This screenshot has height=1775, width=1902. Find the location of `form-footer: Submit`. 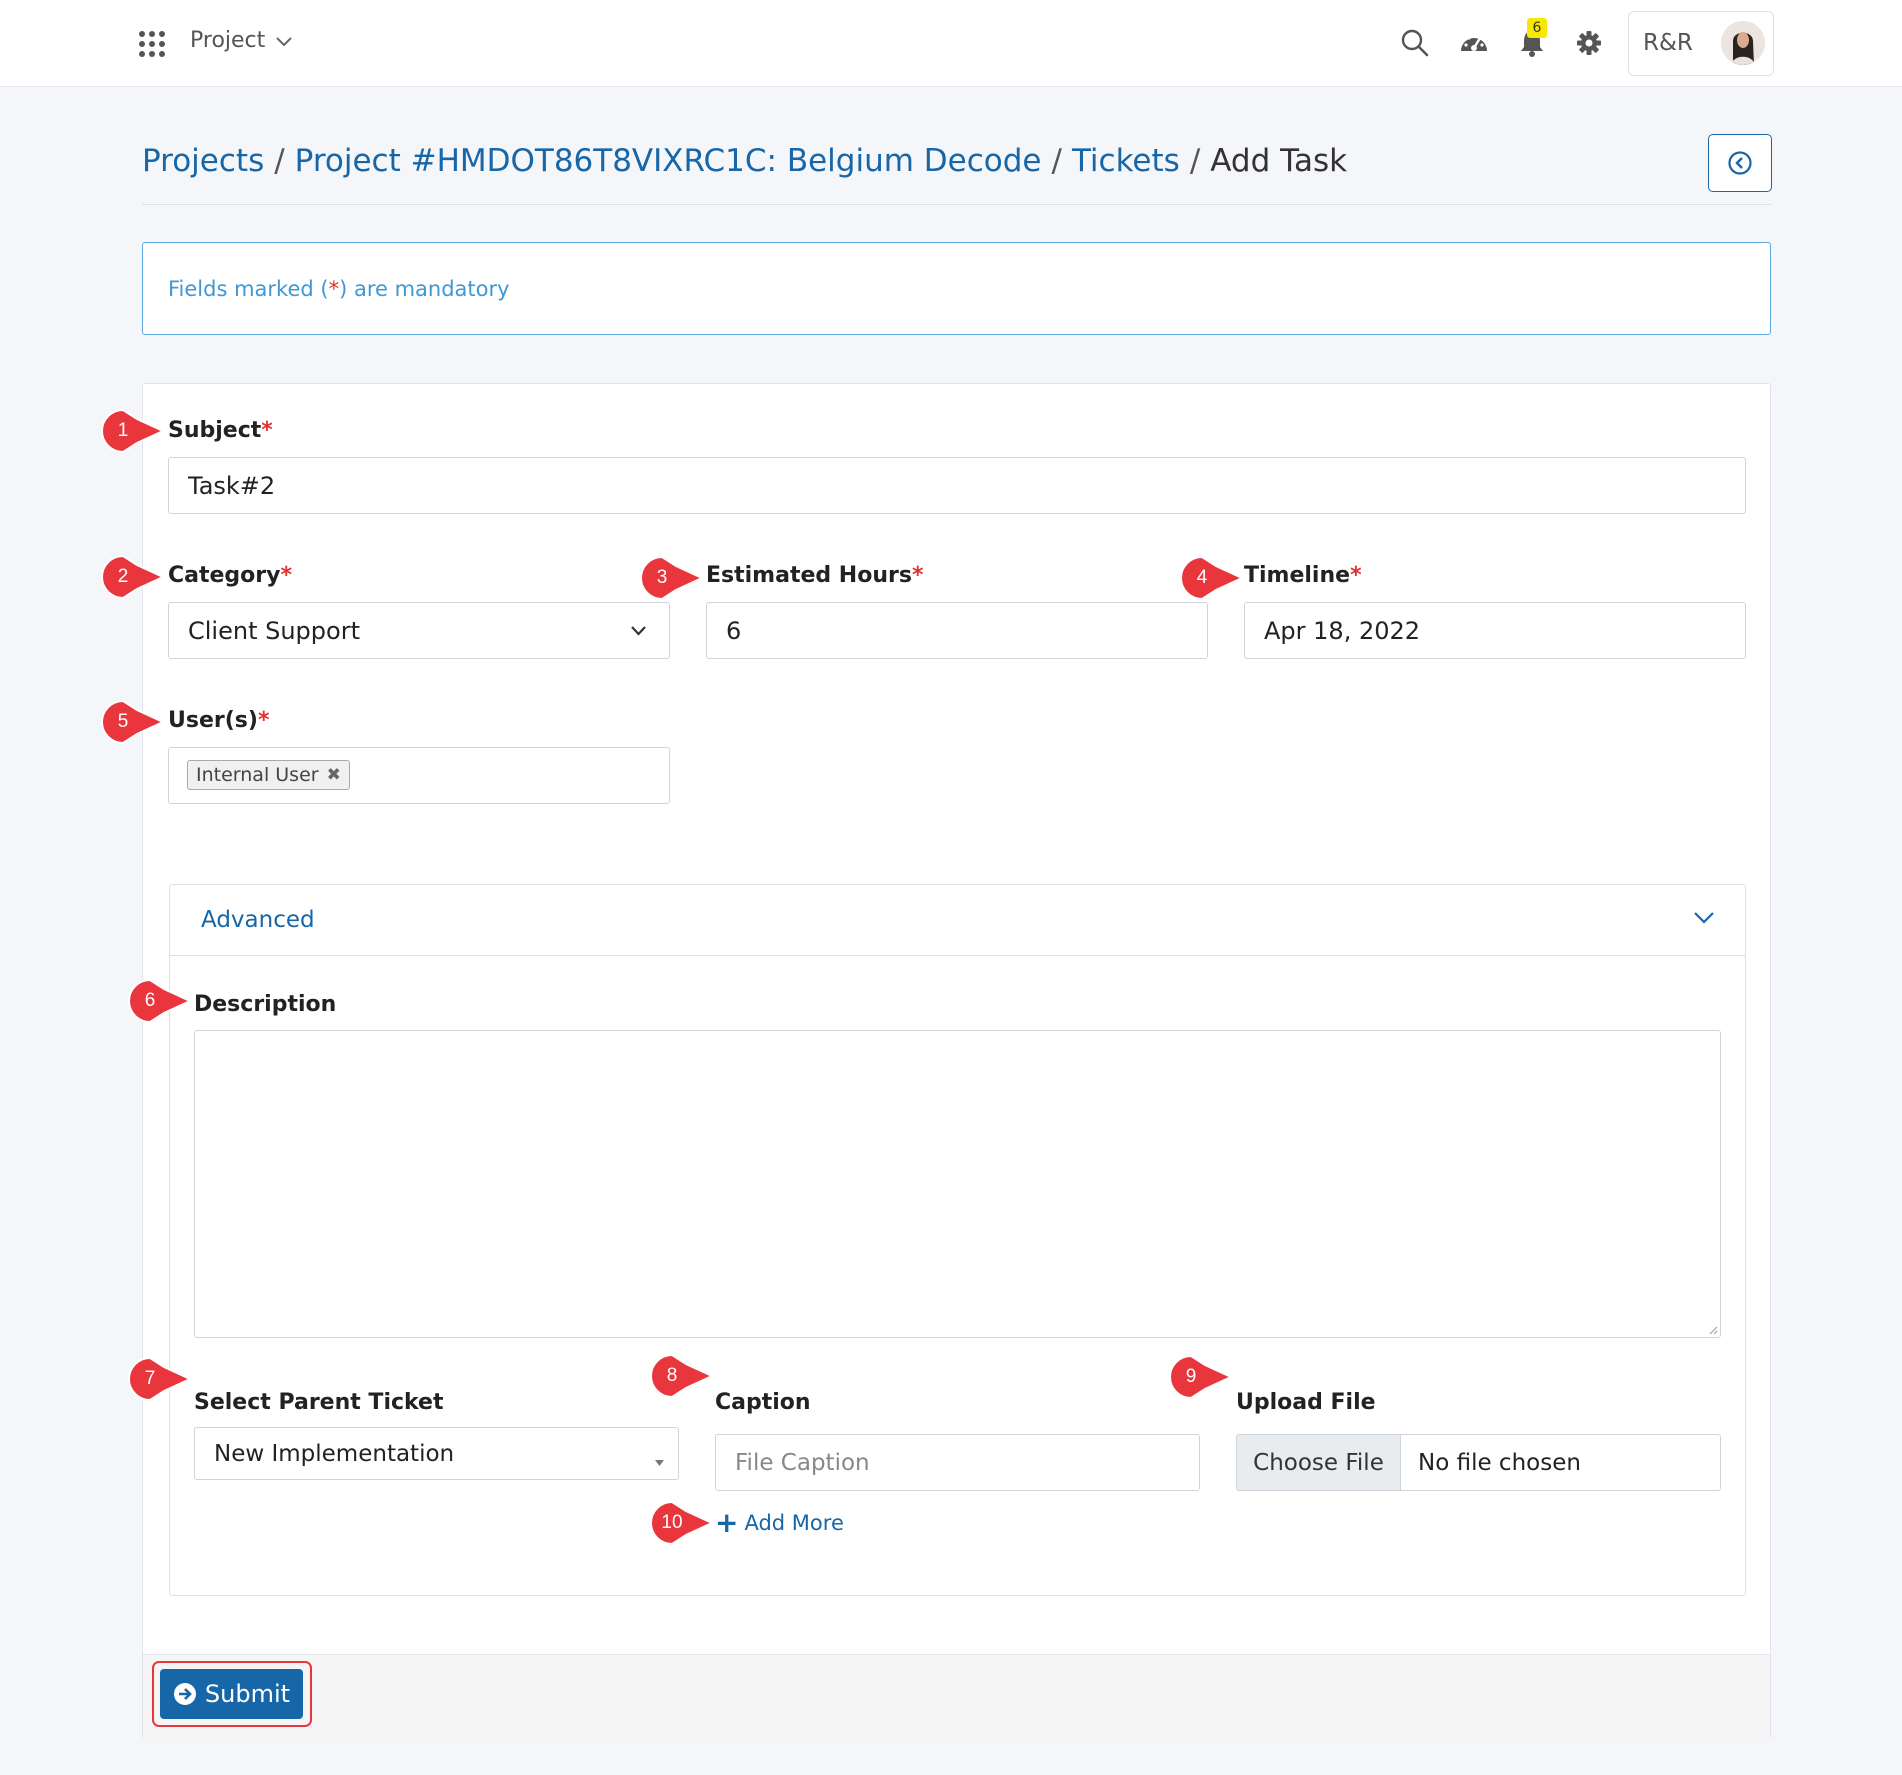

form-footer: Submit is located at coordinates (956, 1696).